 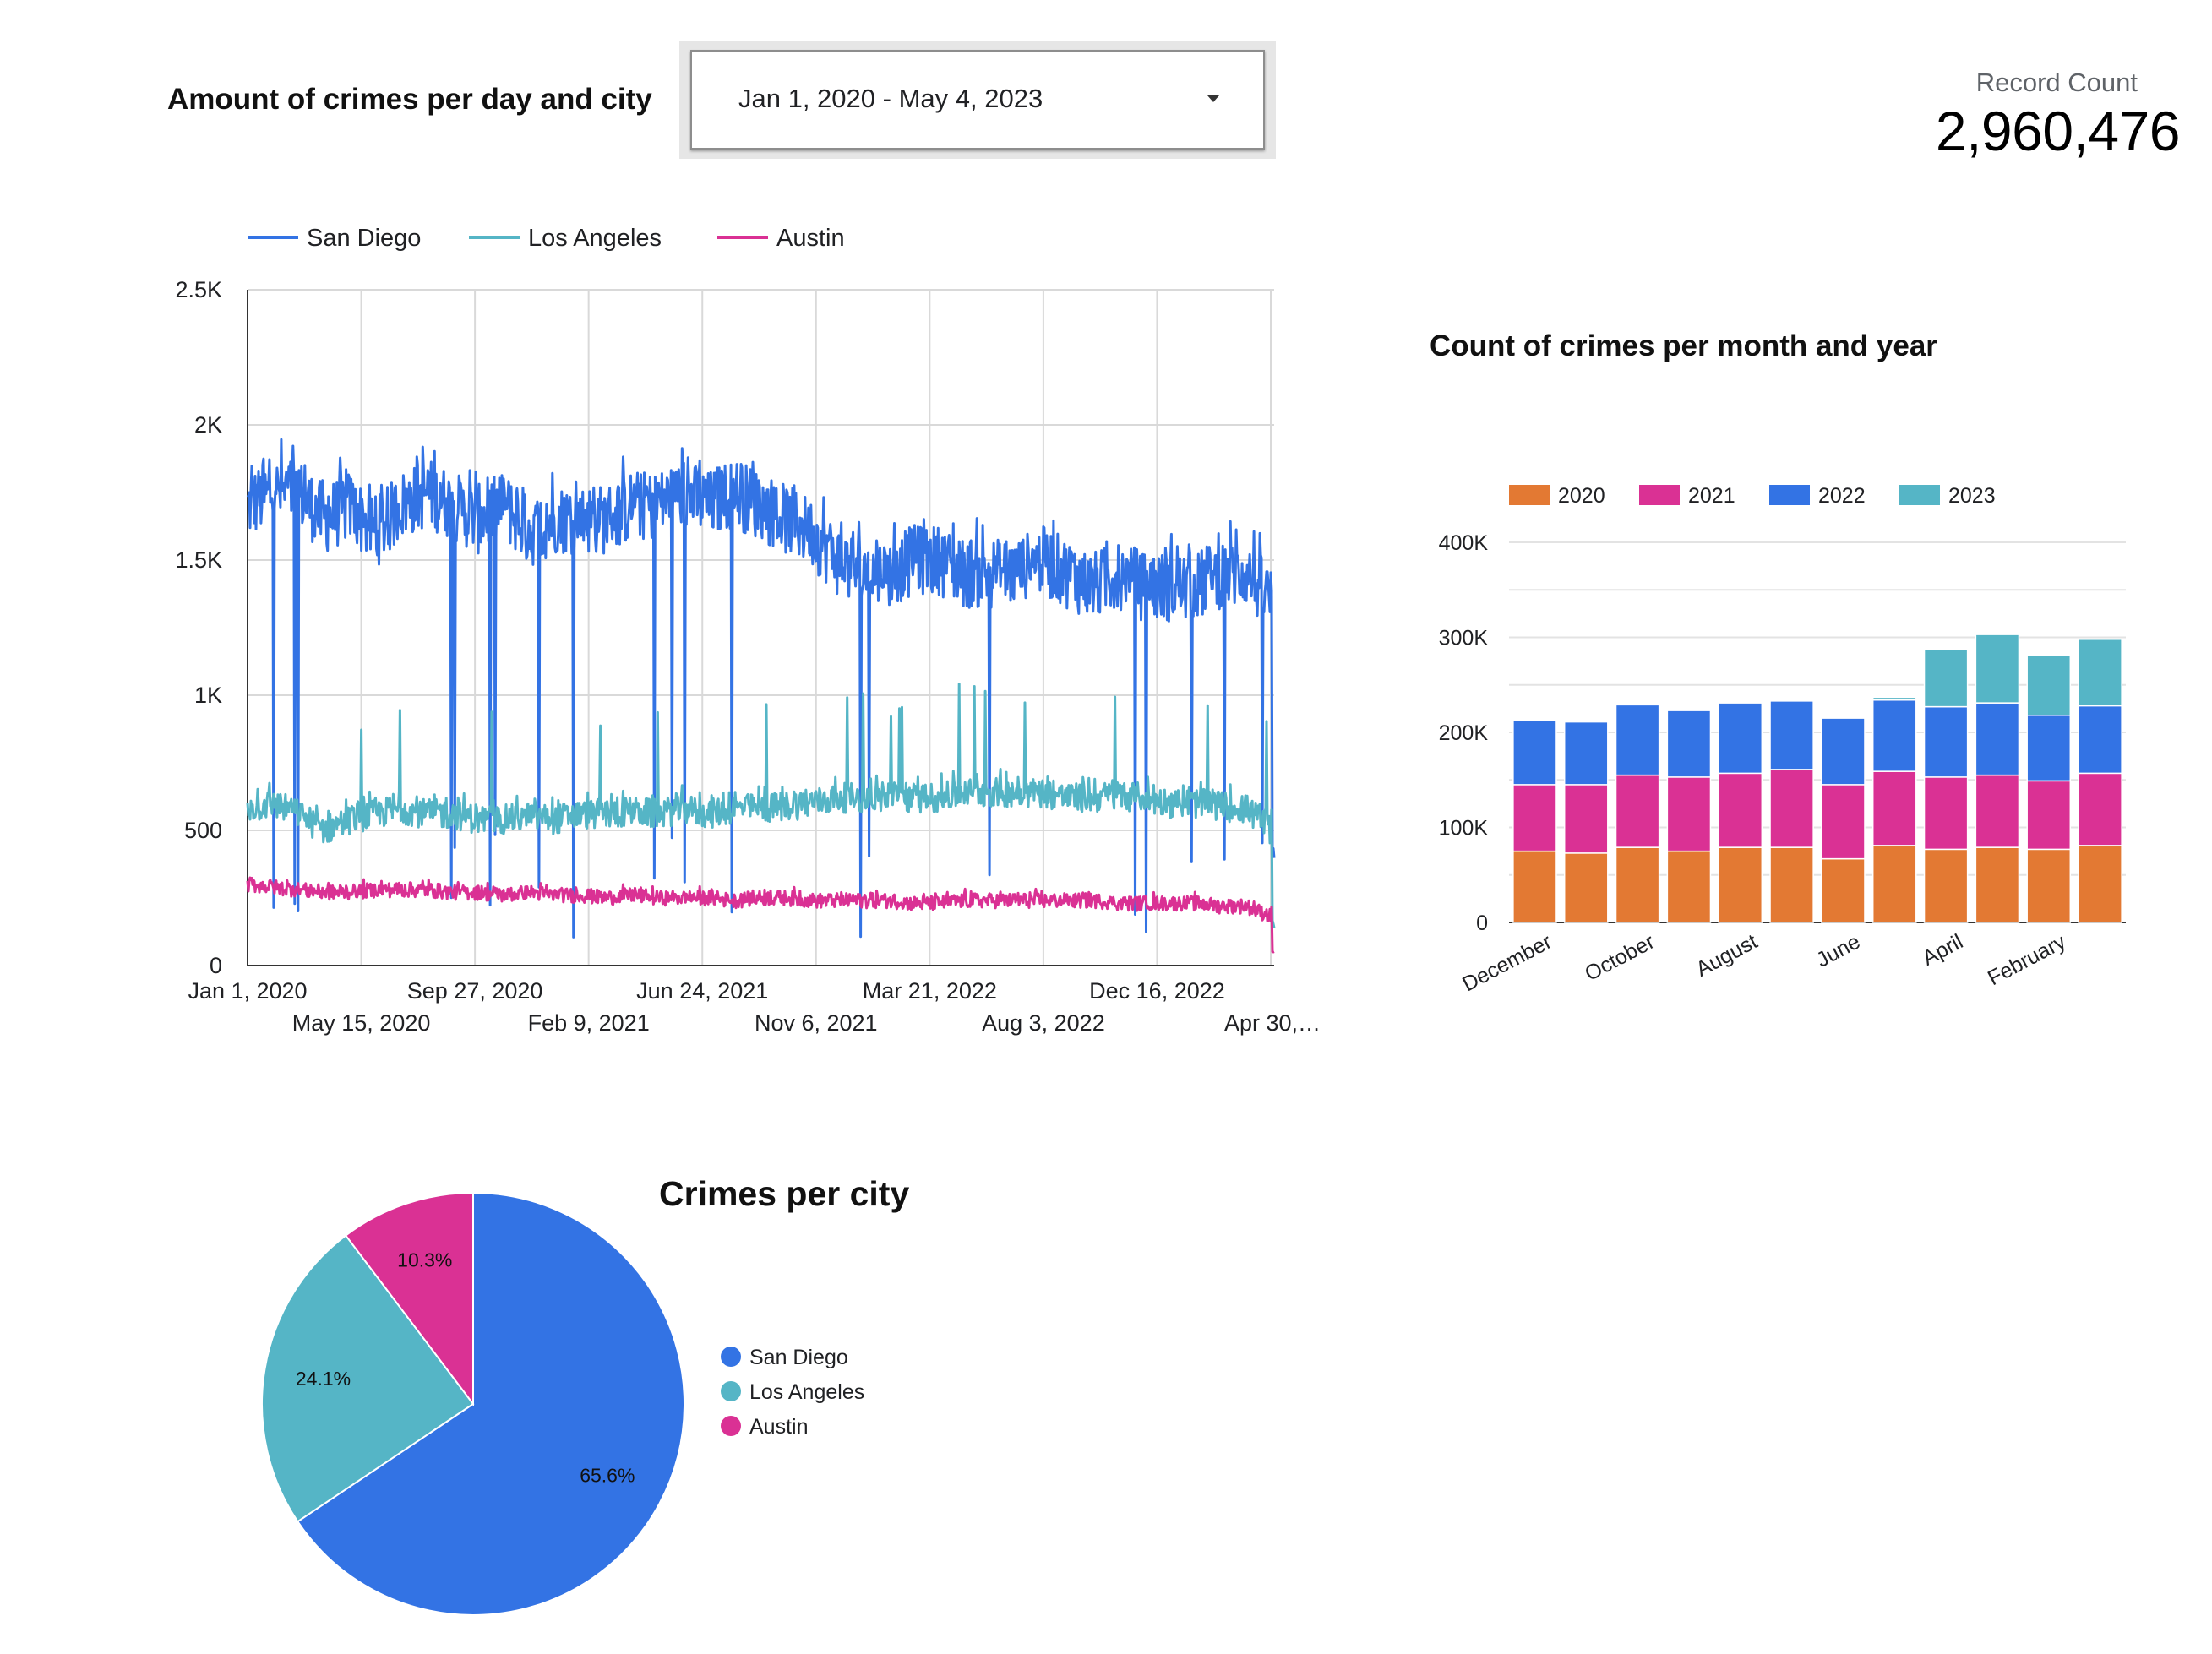 I want to click on x-tick-label: February, so click(x=2027, y=959).